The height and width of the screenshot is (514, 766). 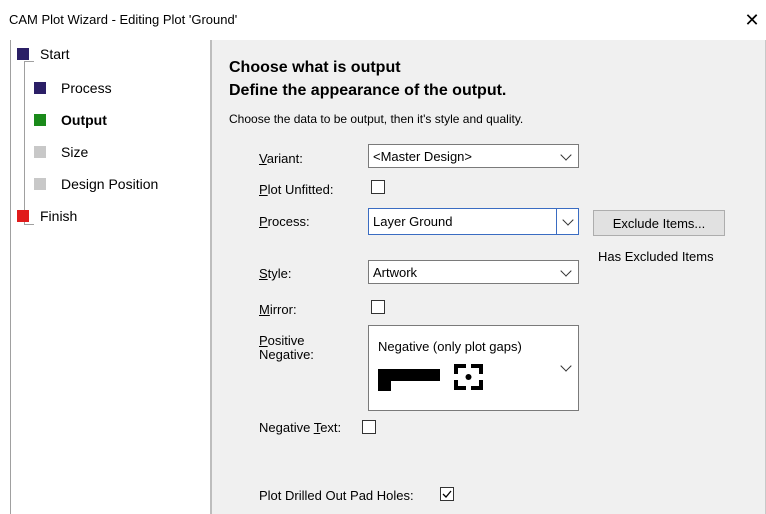 I want to click on variant-value: <Master Design>, so click(x=422, y=156).